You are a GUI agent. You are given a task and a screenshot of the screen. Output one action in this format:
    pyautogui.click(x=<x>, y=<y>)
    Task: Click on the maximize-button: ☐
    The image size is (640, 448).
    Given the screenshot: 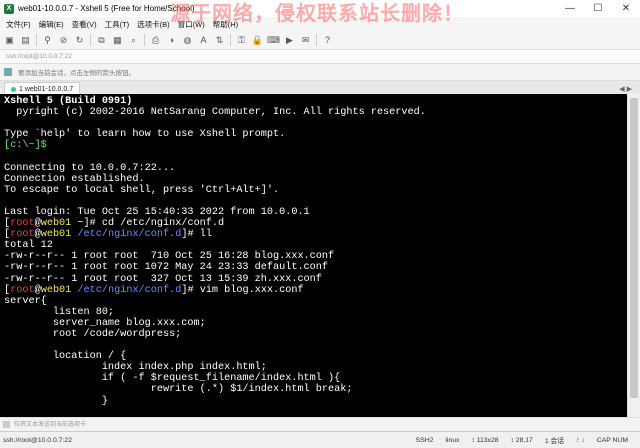 What is the action you would take?
    pyautogui.click(x=598, y=8)
    